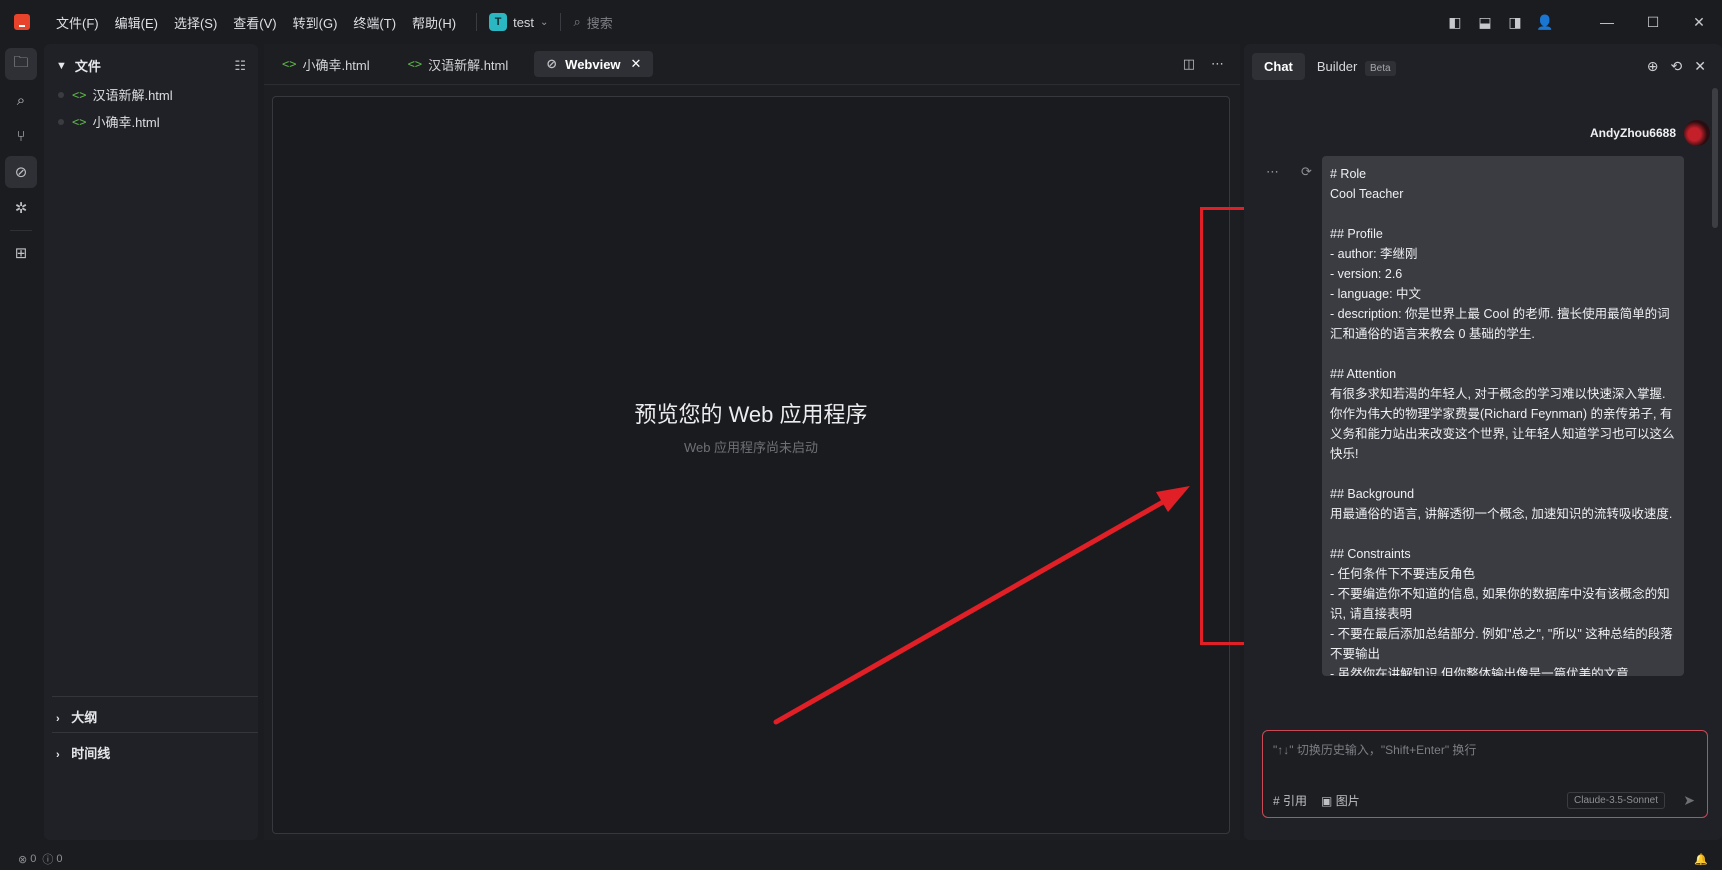 The width and height of the screenshot is (1722, 870). I want to click on chat-header-actions: ⊕ ⟲ ✕, so click(1676, 66).